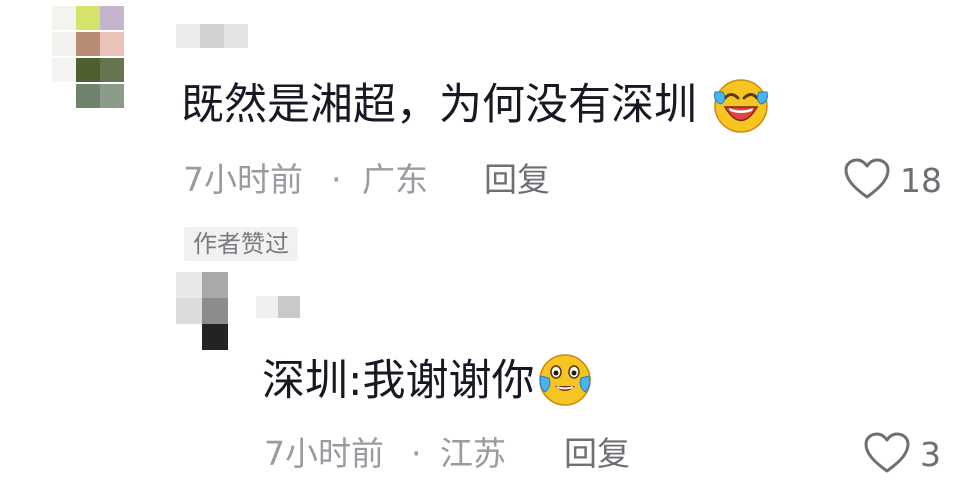 The width and height of the screenshot is (972, 499). What do you see at coordinates (930, 454) in the screenshot?
I see `like-count: 3` at bounding box center [930, 454].